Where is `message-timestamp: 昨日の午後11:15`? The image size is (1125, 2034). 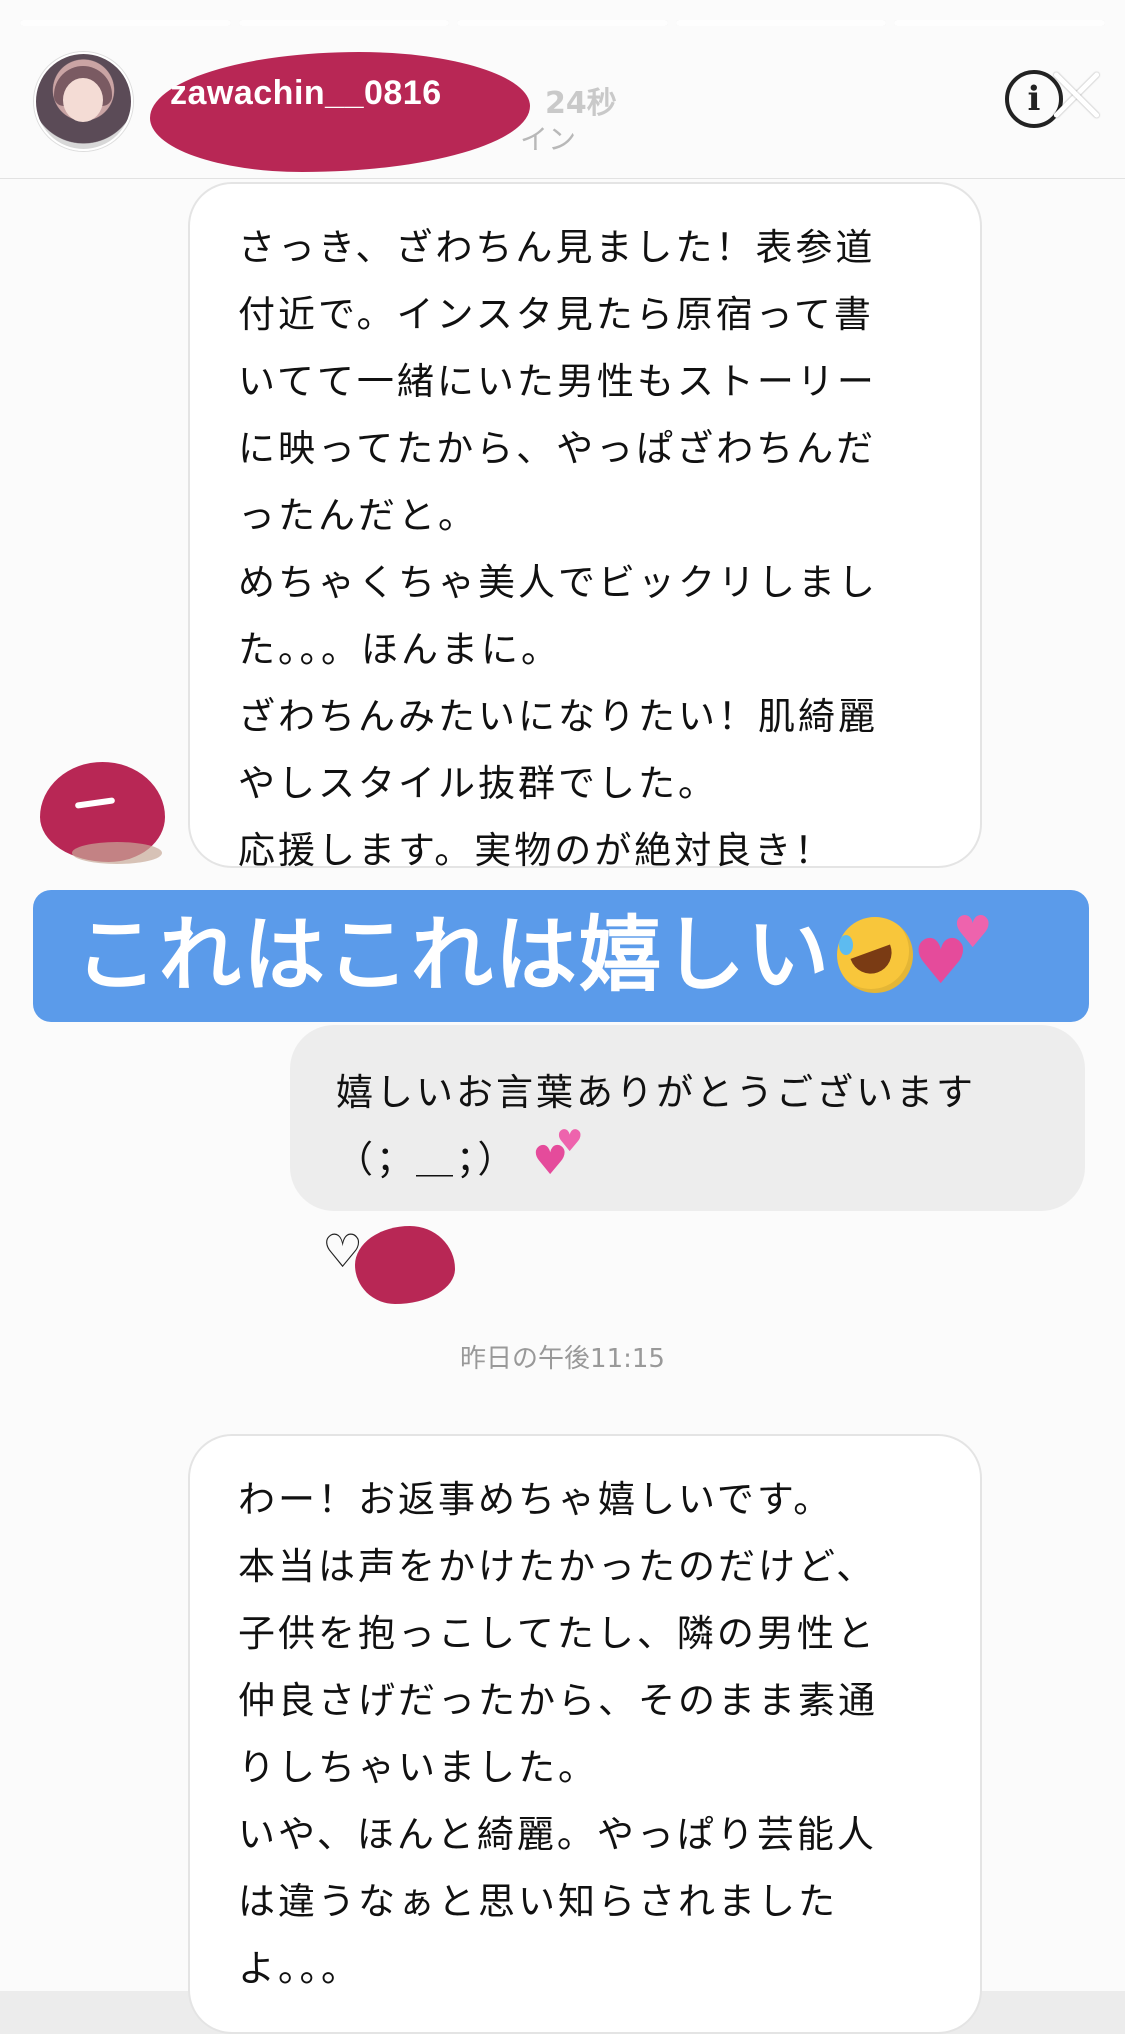
message-timestamp: 昨日の午後11:15 is located at coordinates (562, 1359).